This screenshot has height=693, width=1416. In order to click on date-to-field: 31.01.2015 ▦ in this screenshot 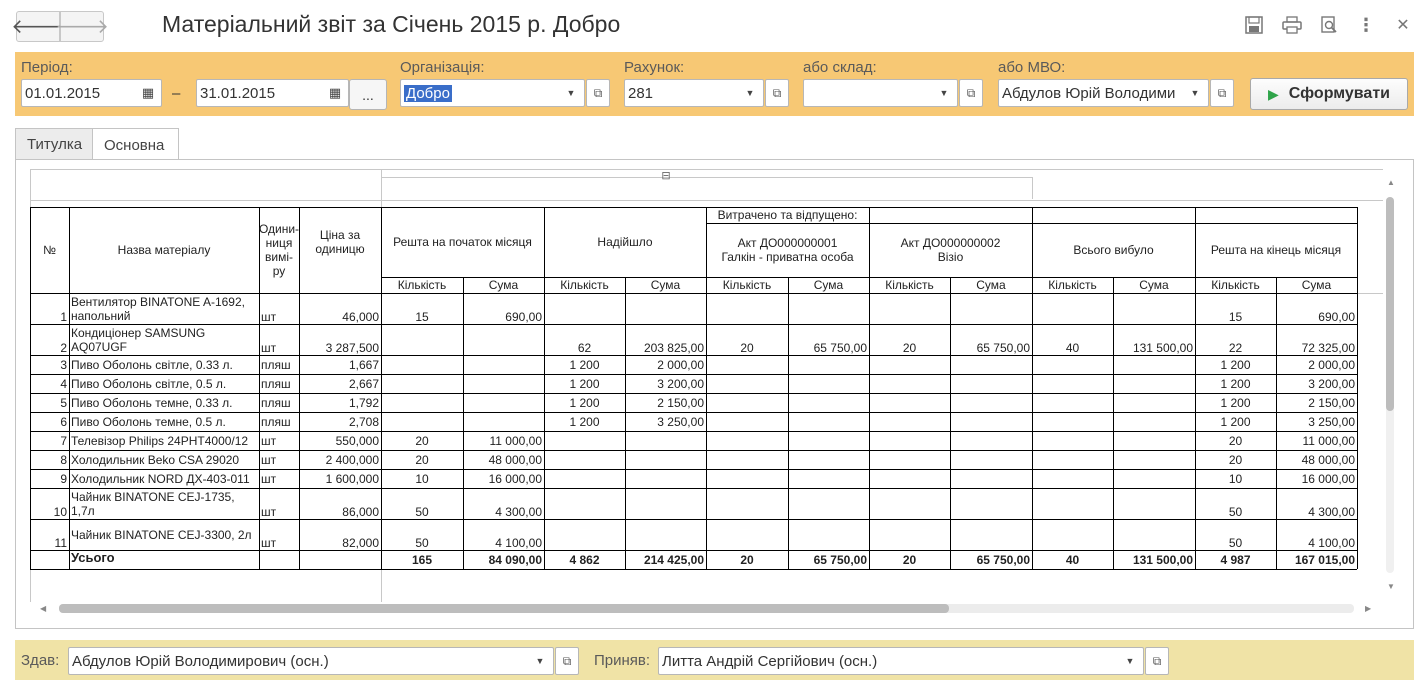, I will do `click(272, 93)`.